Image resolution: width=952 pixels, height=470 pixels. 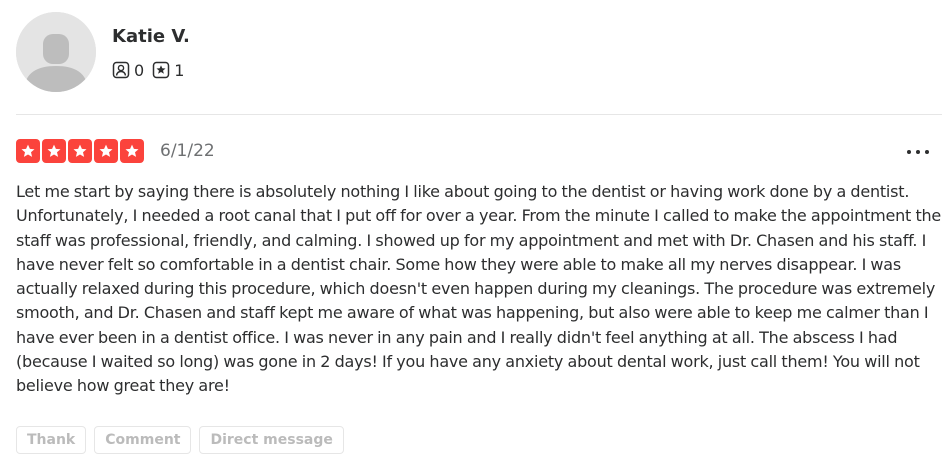 I want to click on friends-icon, so click(x=121, y=70).